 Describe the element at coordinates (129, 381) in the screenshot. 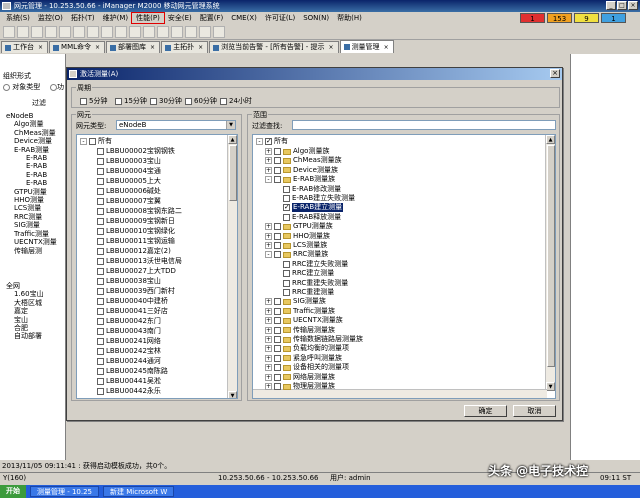

I see `ne-list-item: LBBU00441吴淞` at that location.